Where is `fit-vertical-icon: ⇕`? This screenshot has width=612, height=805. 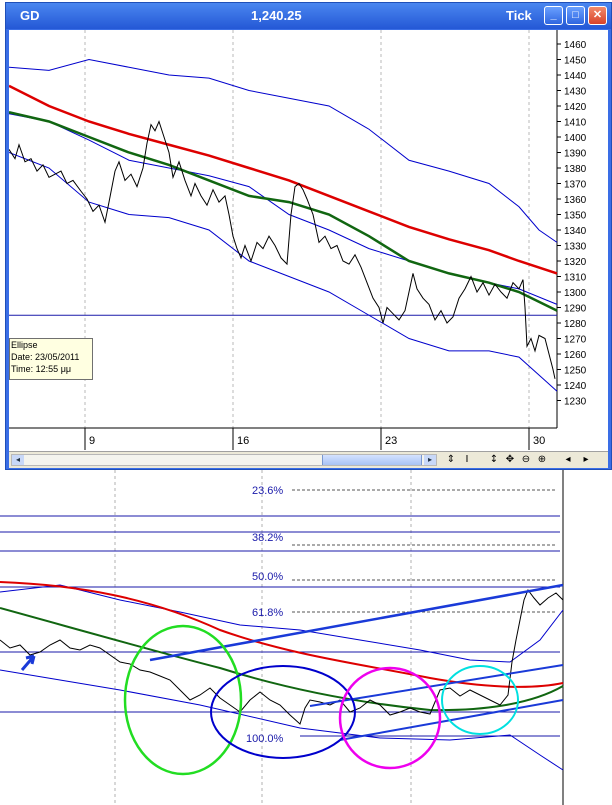
fit-vertical-icon: ⇕ is located at coordinates (451, 460).